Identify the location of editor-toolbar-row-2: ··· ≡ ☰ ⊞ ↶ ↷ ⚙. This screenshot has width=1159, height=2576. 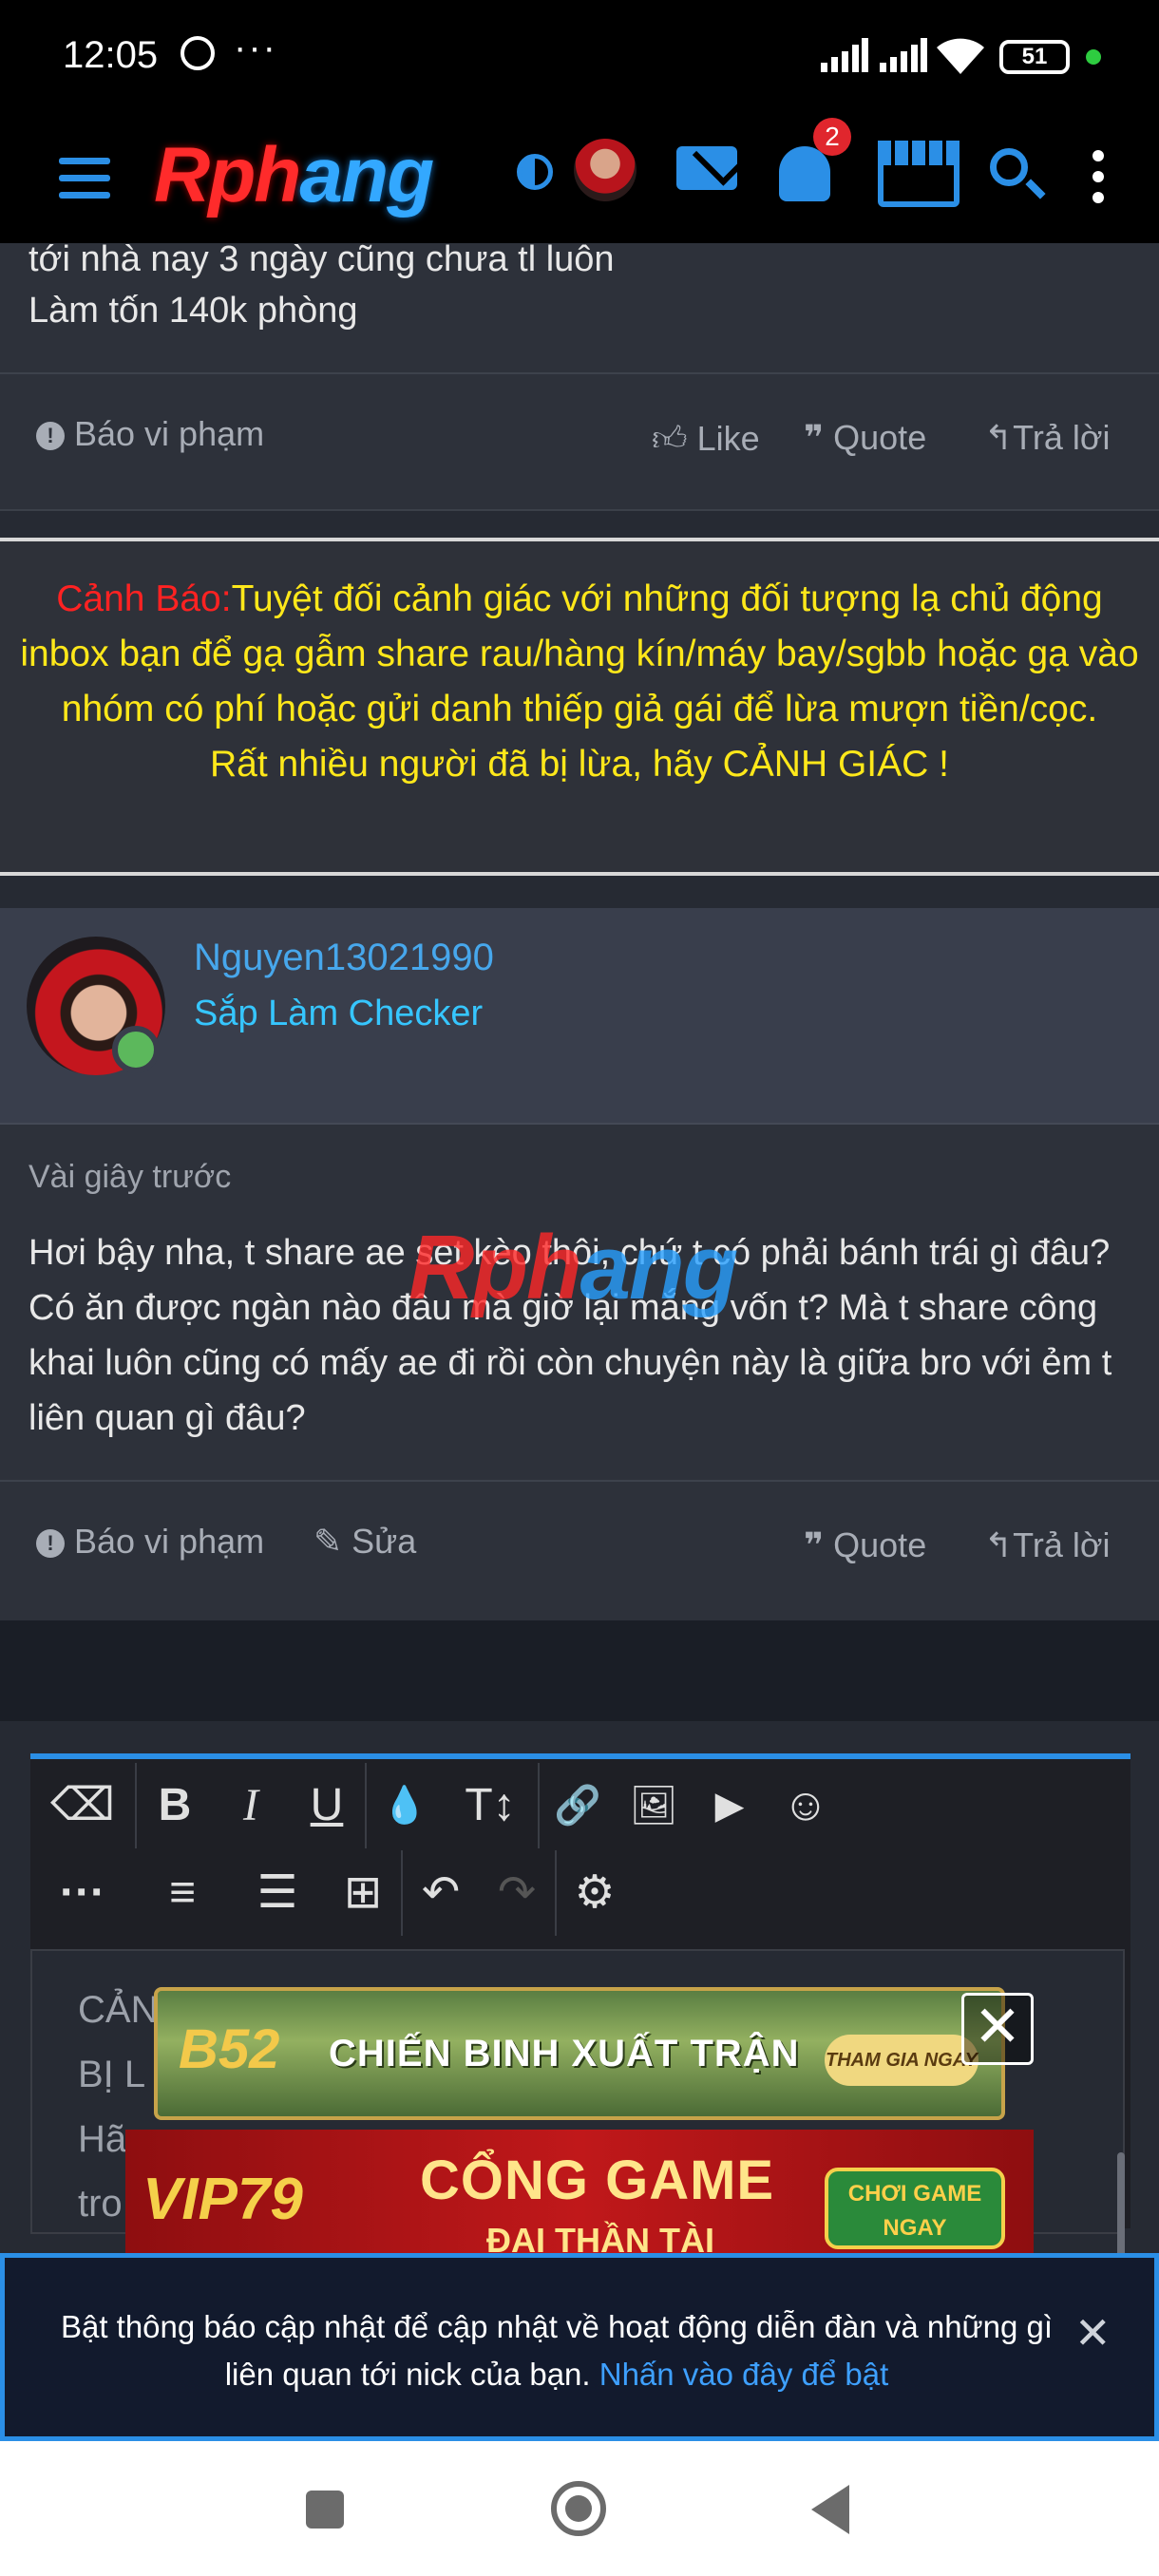
(577, 1893).